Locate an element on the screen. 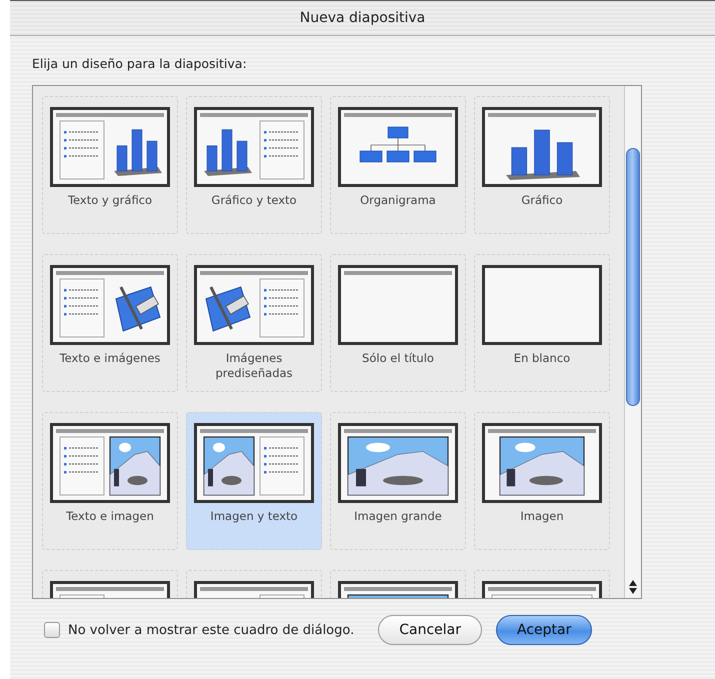  layout-option: Imagen grande is located at coordinates (398, 481).